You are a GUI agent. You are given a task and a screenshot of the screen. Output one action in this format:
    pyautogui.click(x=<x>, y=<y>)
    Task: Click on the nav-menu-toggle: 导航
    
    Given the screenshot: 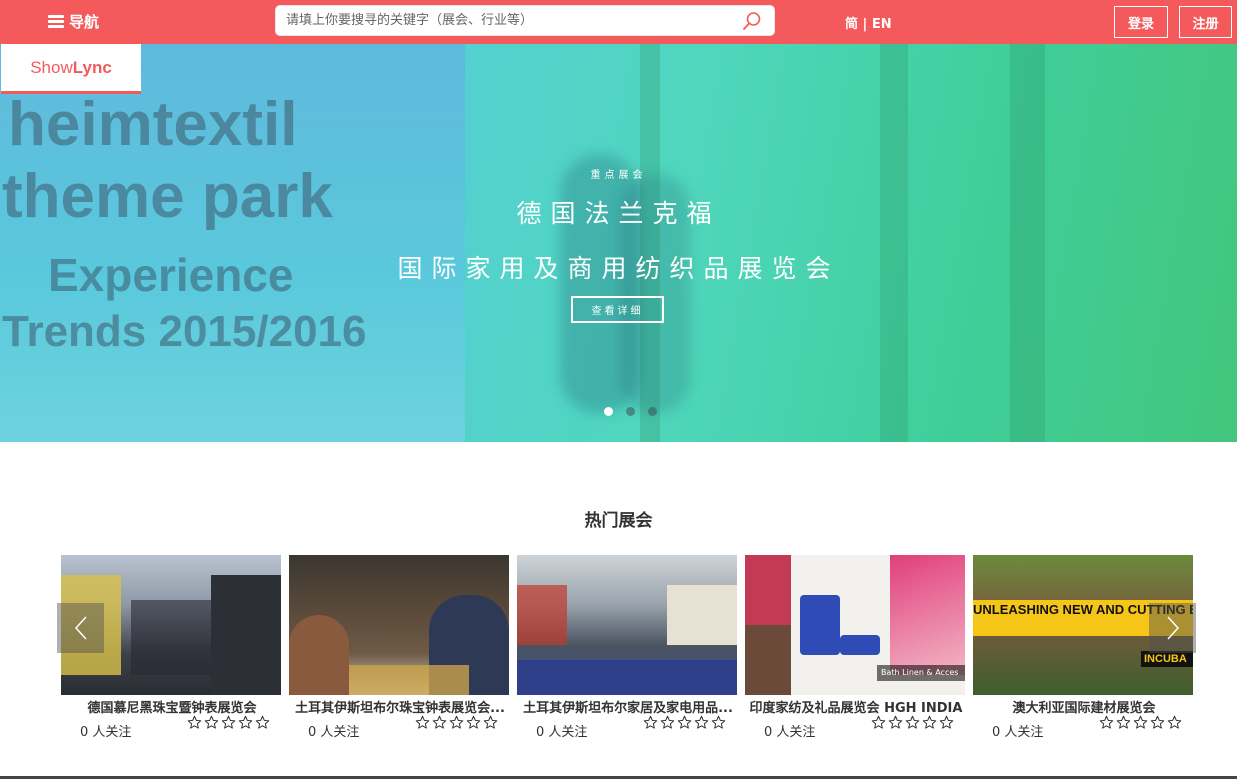 What is the action you would take?
    pyautogui.click(x=73, y=21)
    